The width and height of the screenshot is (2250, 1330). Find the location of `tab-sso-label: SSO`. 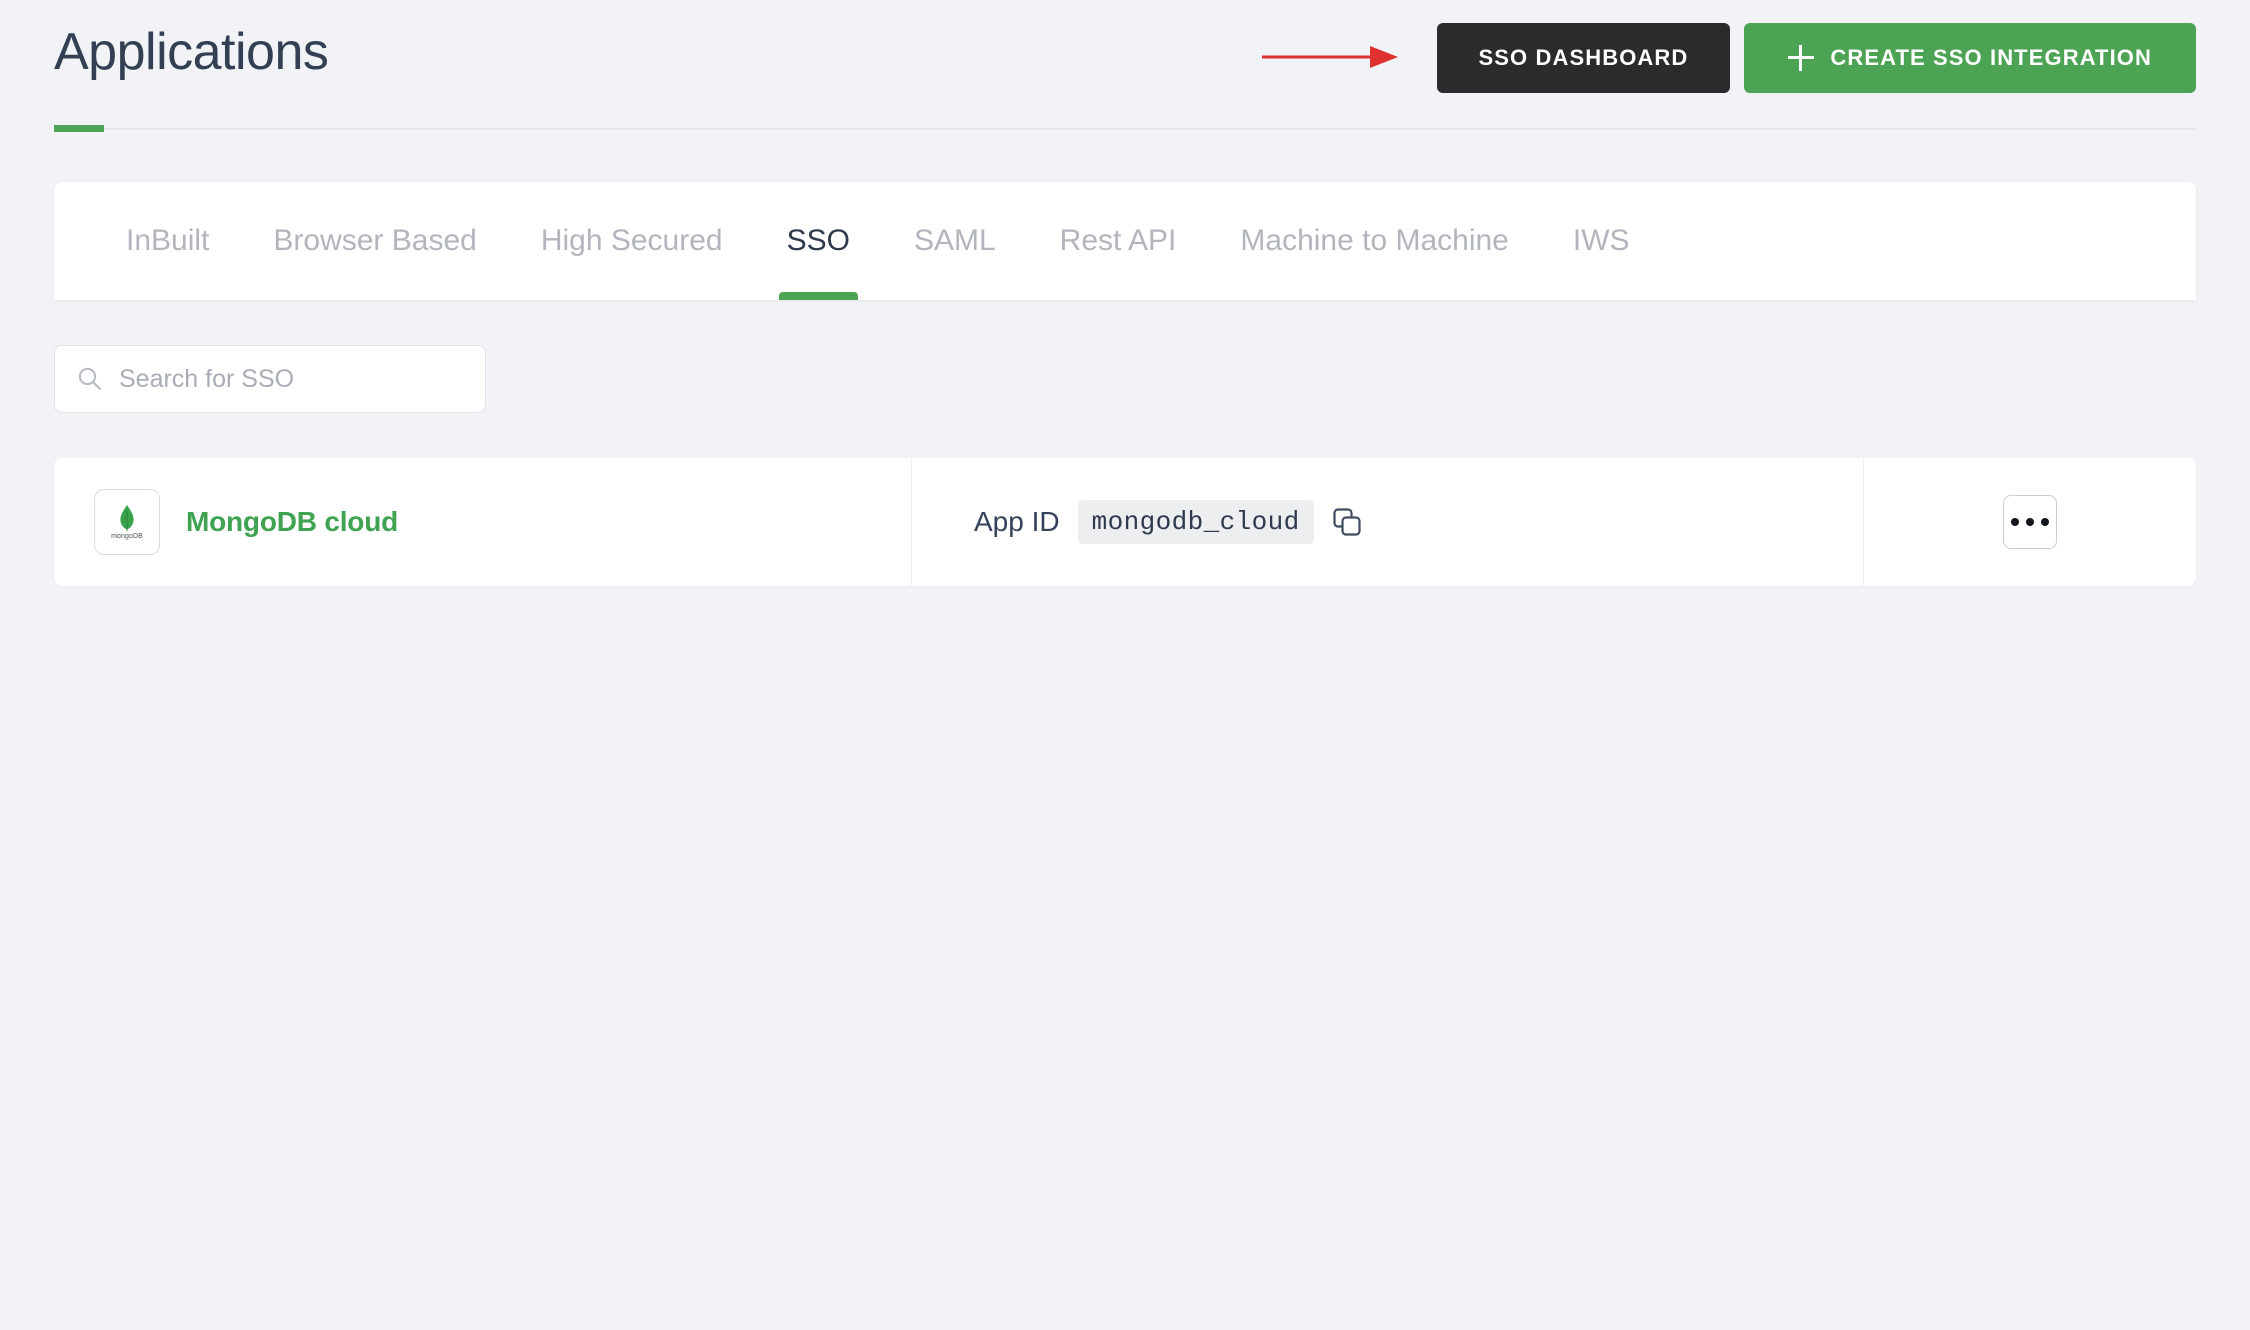

tab-sso-label: SSO is located at coordinates (818, 240).